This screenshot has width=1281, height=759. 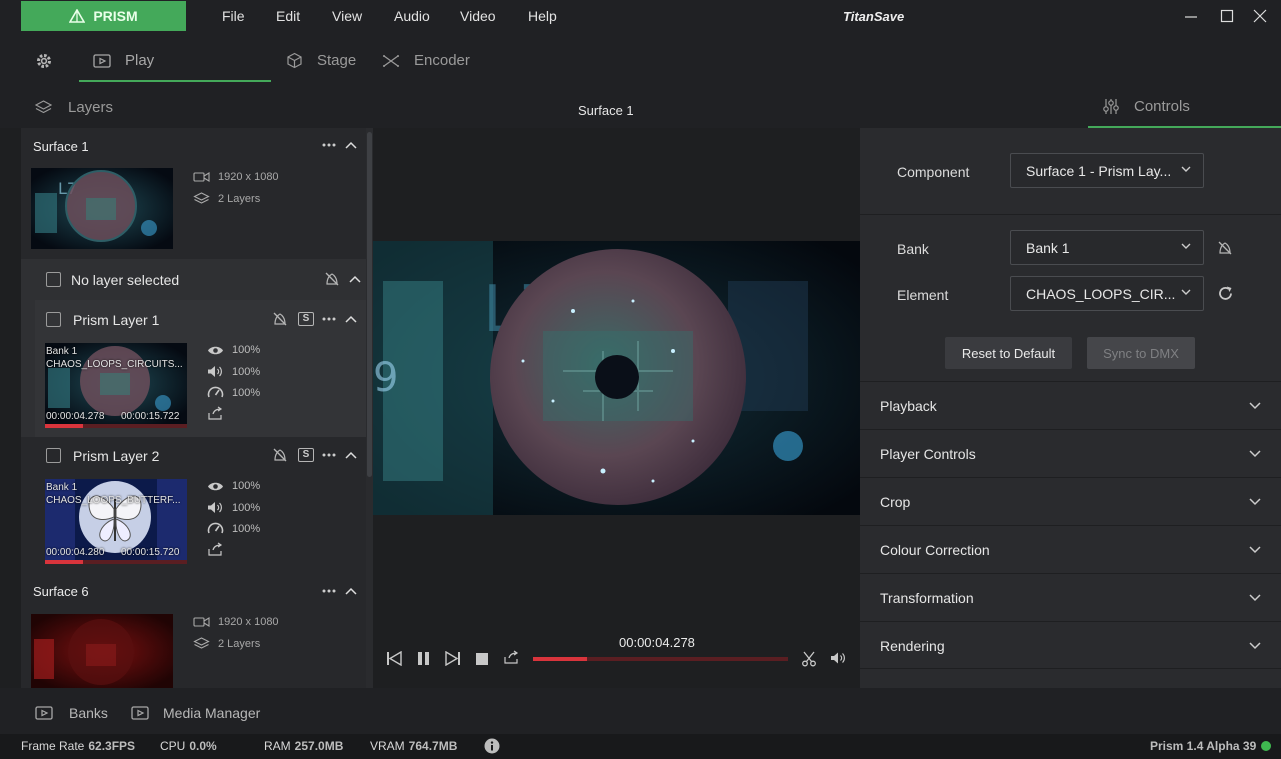 What do you see at coordinates (351, 591) in the screenshot?
I see `surface6-collapse-icon` at bounding box center [351, 591].